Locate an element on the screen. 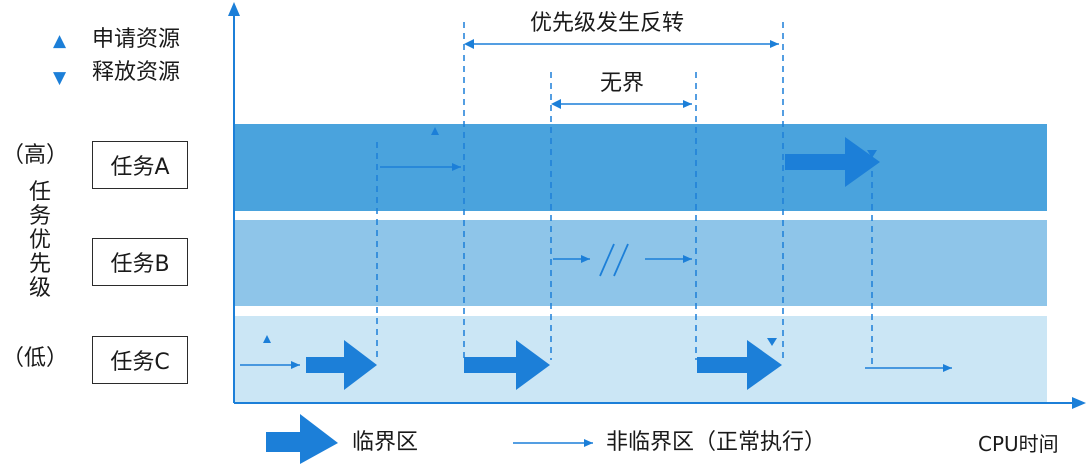 This screenshot has width=1086, height=465. task-c-box: 任务C is located at coordinates (140, 360).